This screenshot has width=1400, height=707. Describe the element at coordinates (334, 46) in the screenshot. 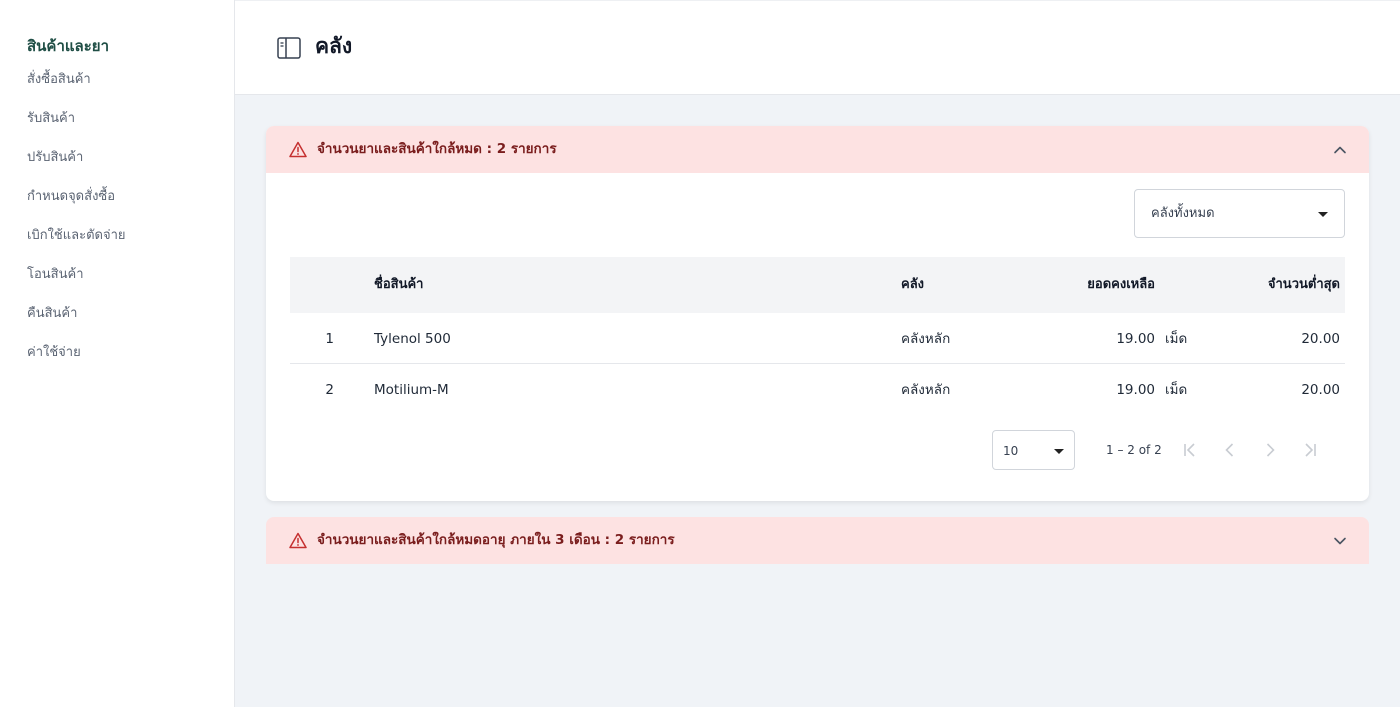

I see `page-title: คลัง` at that location.